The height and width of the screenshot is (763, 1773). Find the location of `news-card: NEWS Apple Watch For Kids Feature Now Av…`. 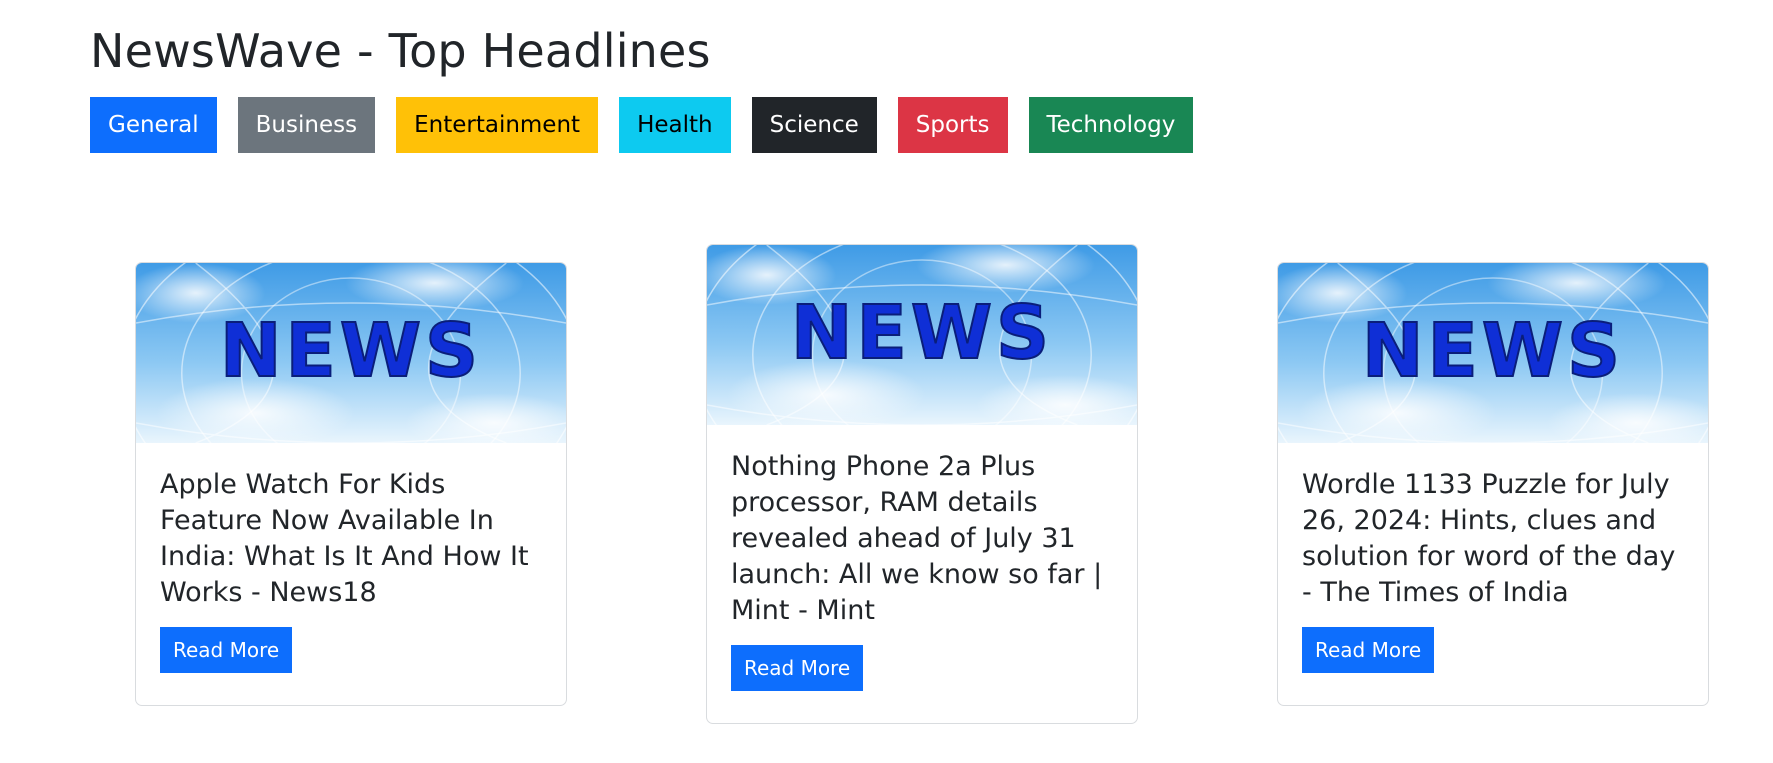

news-card: NEWS Apple Watch For Kids Feature Now Av… is located at coordinates (351, 484).